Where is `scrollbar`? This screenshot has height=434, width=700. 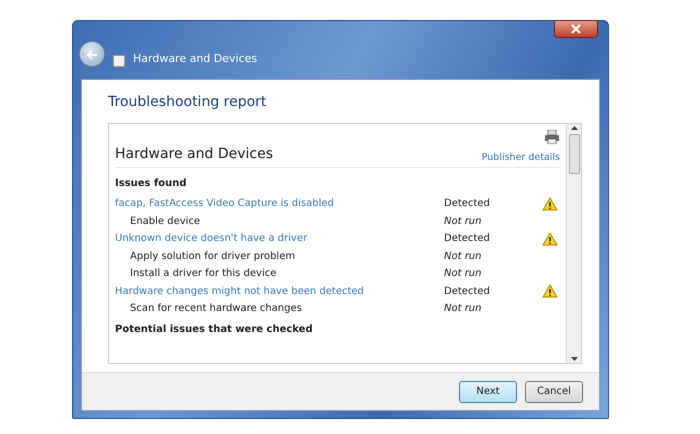 scrollbar is located at coordinates (573, 243).